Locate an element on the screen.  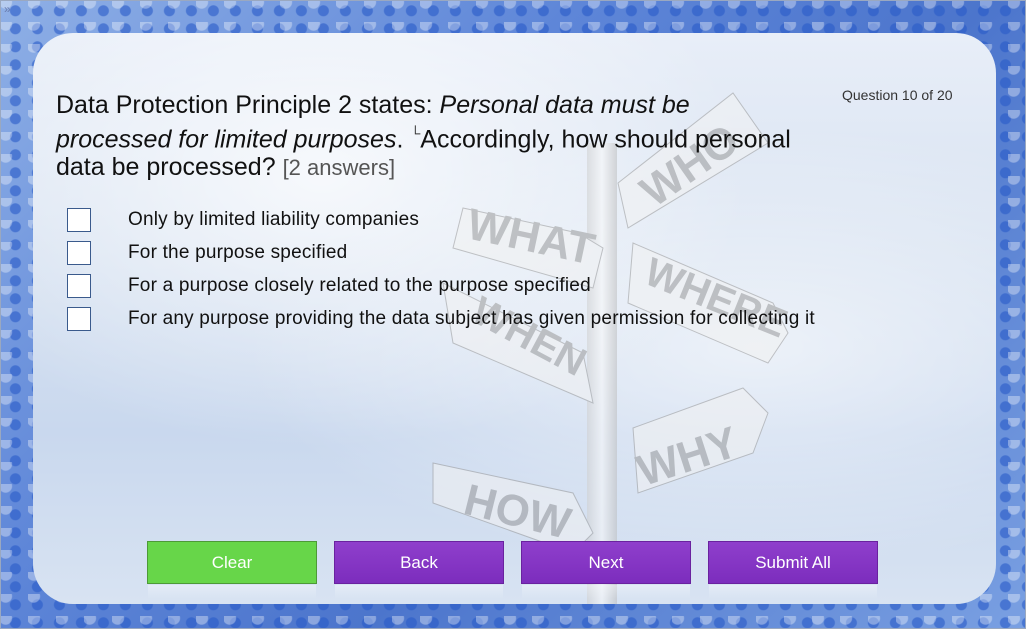
next-button: Next is located at coordinates (606, 570).